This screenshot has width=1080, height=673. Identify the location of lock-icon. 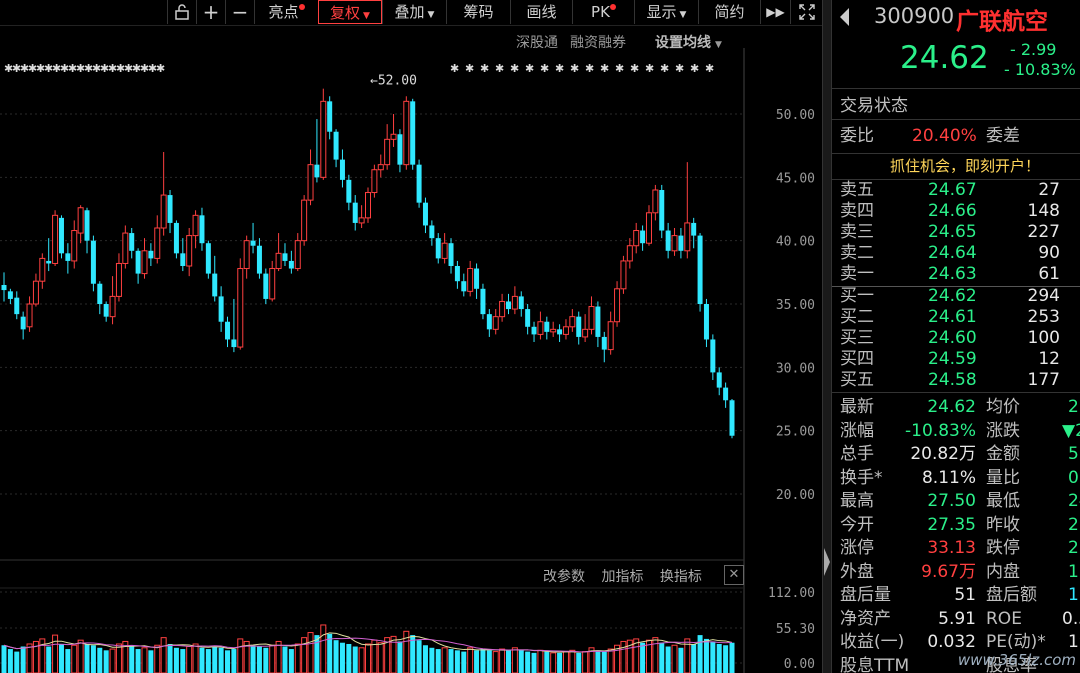
(181, 12).